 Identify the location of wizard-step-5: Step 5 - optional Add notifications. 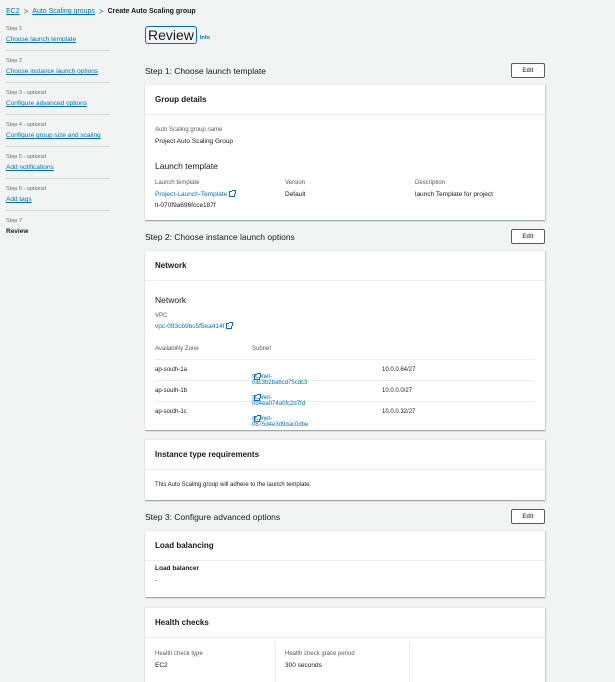
(58, 166).